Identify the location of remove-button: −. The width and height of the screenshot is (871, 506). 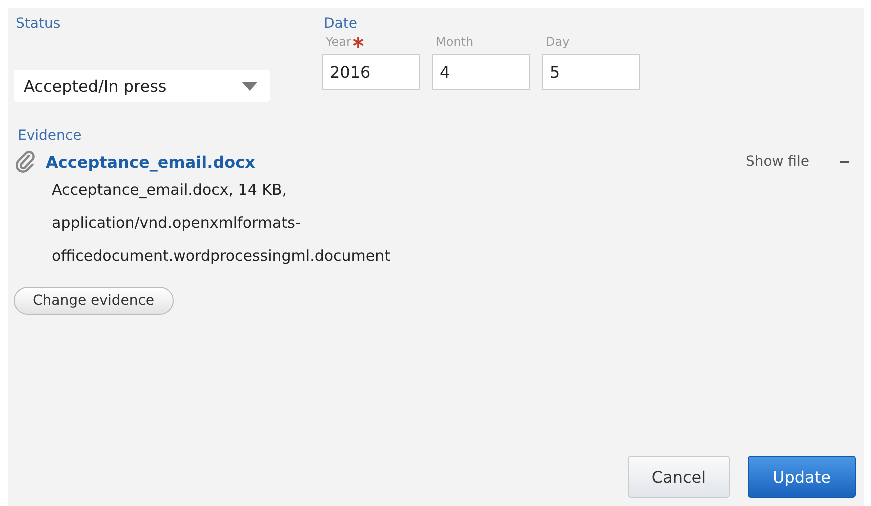
(837, 162).